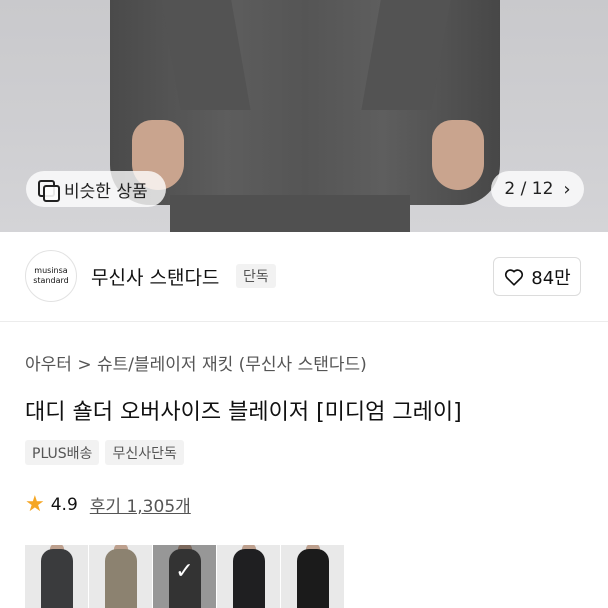 This screenshot has height=608, width=608. I want to click on brand-logo-line1: musinsa, so click(51, 270).